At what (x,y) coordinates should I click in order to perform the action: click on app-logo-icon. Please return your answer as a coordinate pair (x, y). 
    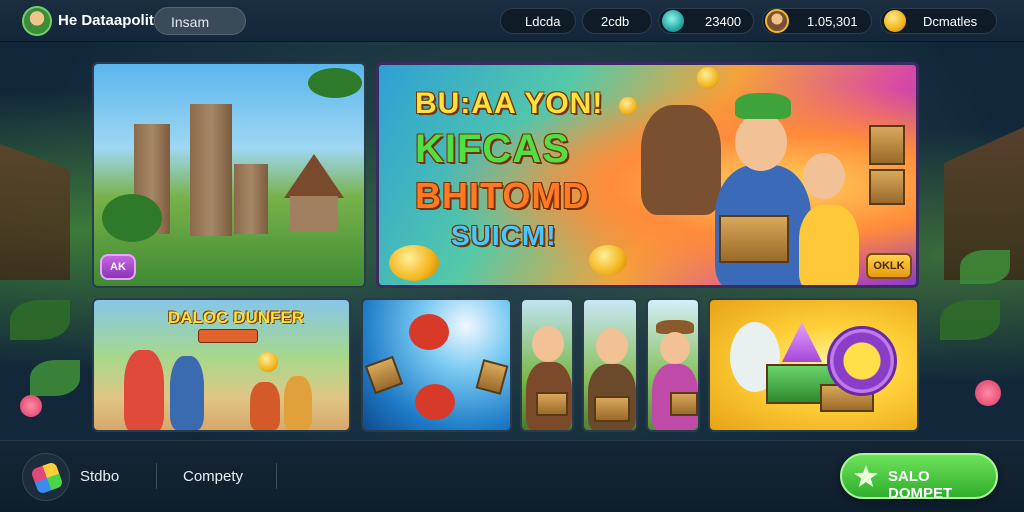
    Looking at the image, I should click on (46, 477).